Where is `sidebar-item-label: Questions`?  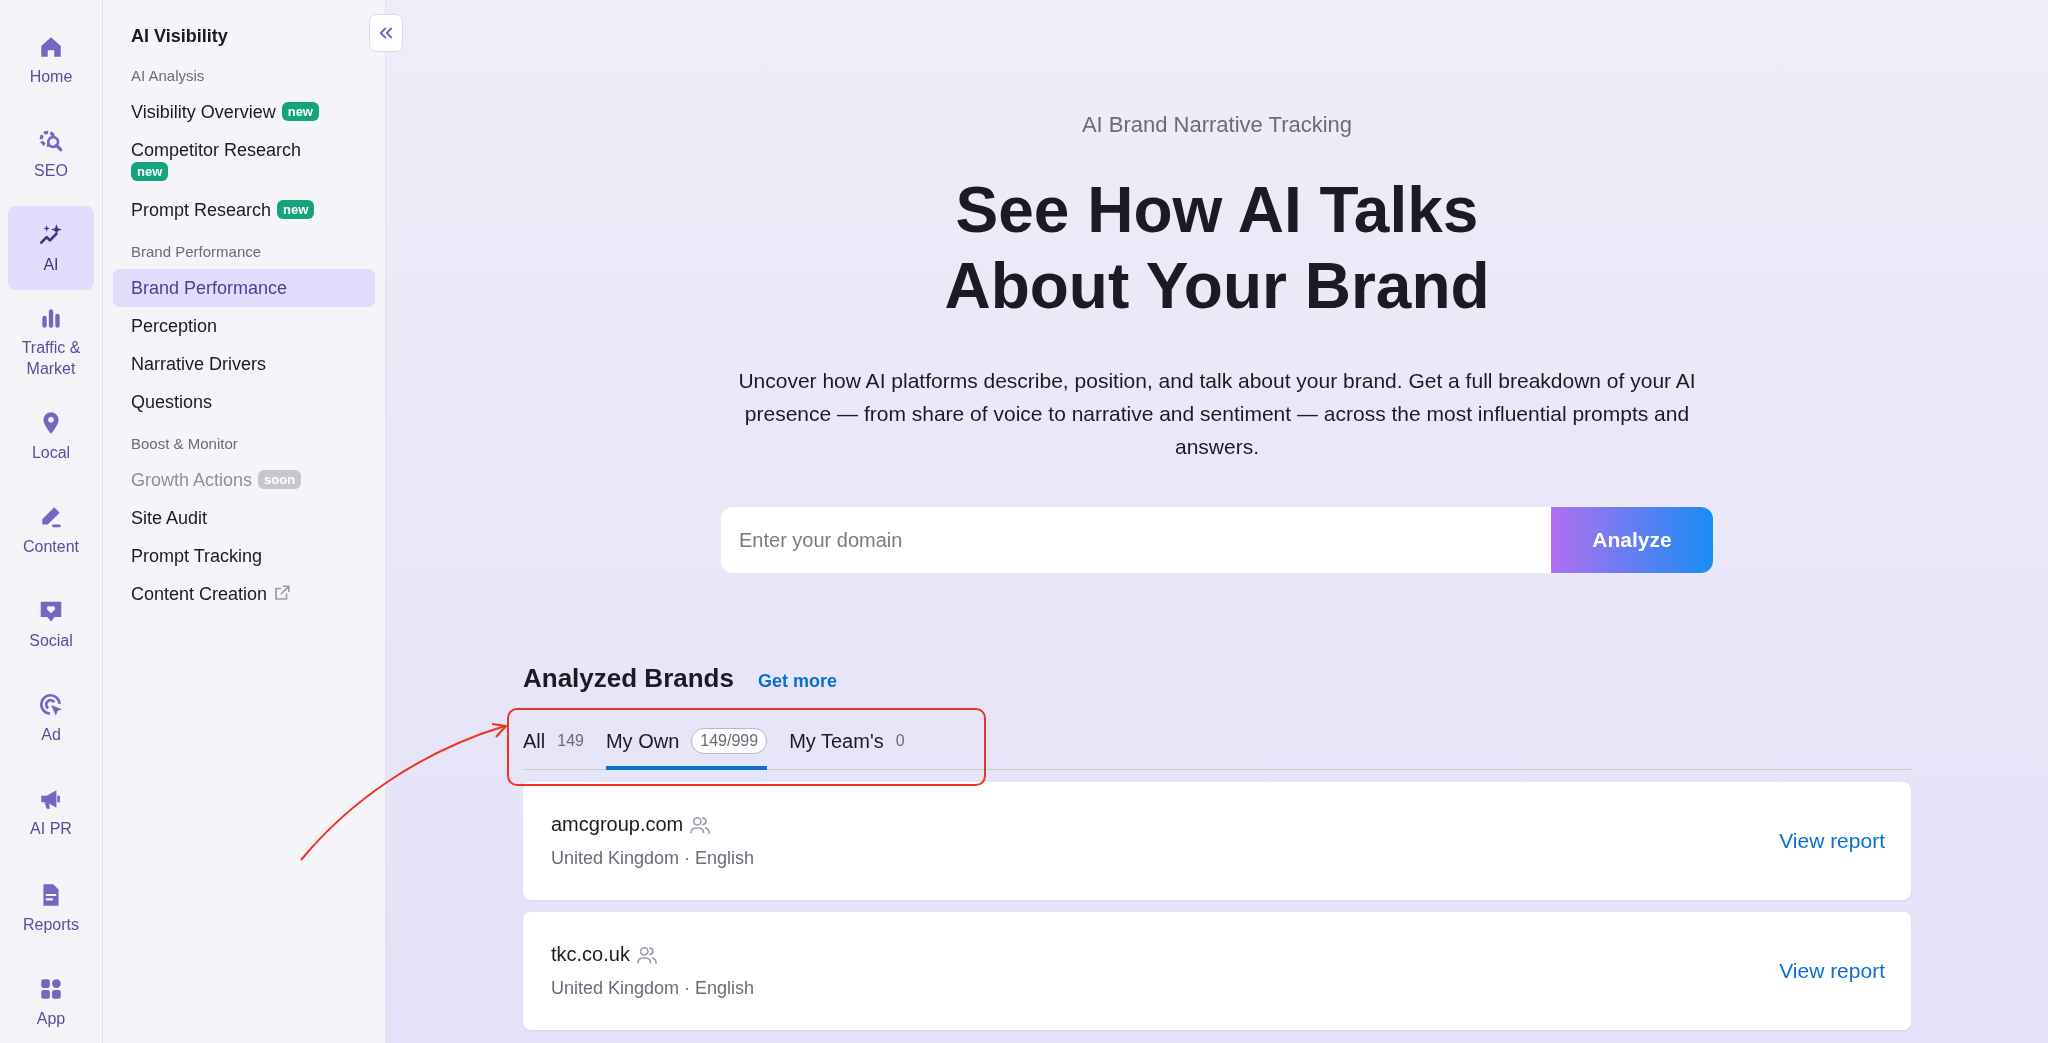 sidebar-item-label: Questions is located at coordinates (172, 402).